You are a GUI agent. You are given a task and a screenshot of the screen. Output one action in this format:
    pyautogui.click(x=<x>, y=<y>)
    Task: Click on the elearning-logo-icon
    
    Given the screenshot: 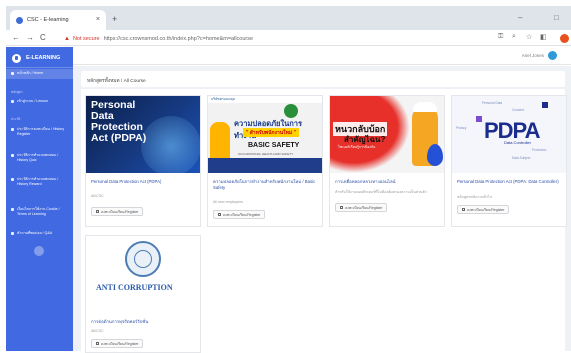 What is the action you would take?
    pyautogui.click(x=16, y=58)
    